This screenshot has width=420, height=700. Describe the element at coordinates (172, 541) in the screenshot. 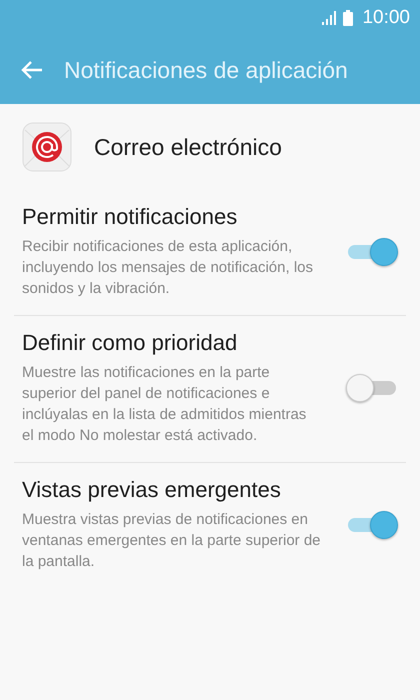

I see `setting-description: Muestra vistas previas de notificaciones en ventanas emergentes en la parte superior de la pantalla.` at that location.